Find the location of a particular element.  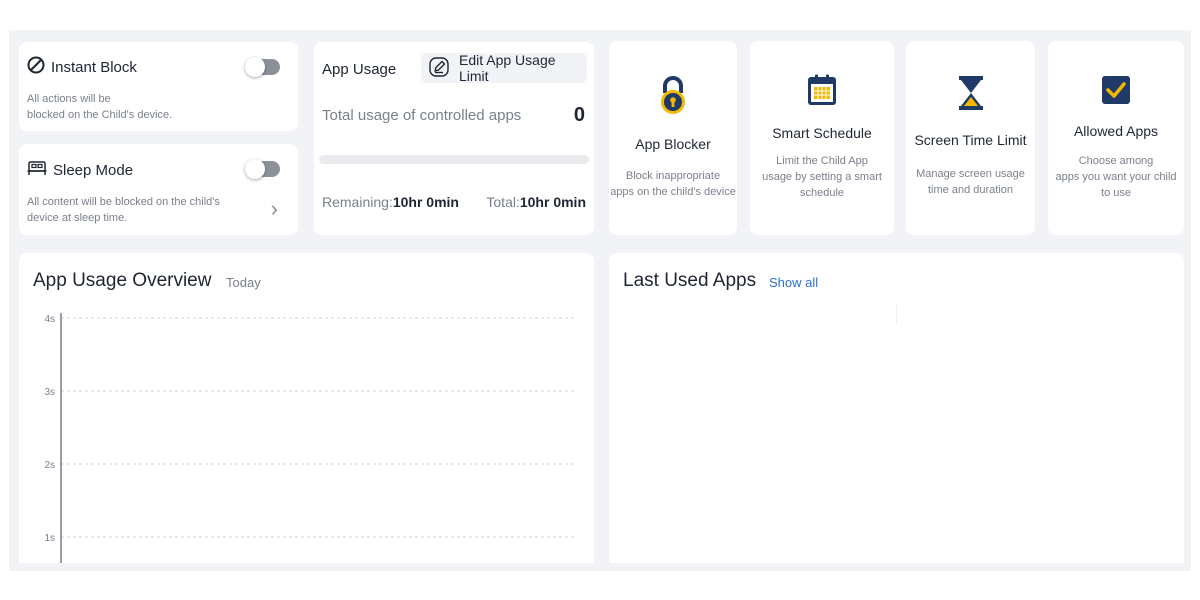

instant-block-toggle is located at coordinates (262, 67).